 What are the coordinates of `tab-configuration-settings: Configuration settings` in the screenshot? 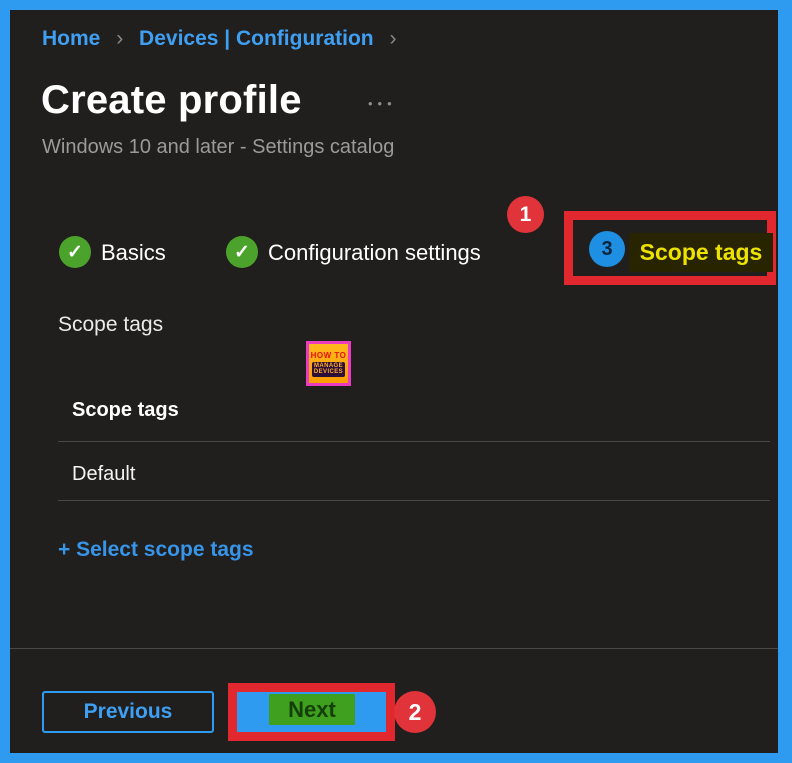 It's located at (374, 253).